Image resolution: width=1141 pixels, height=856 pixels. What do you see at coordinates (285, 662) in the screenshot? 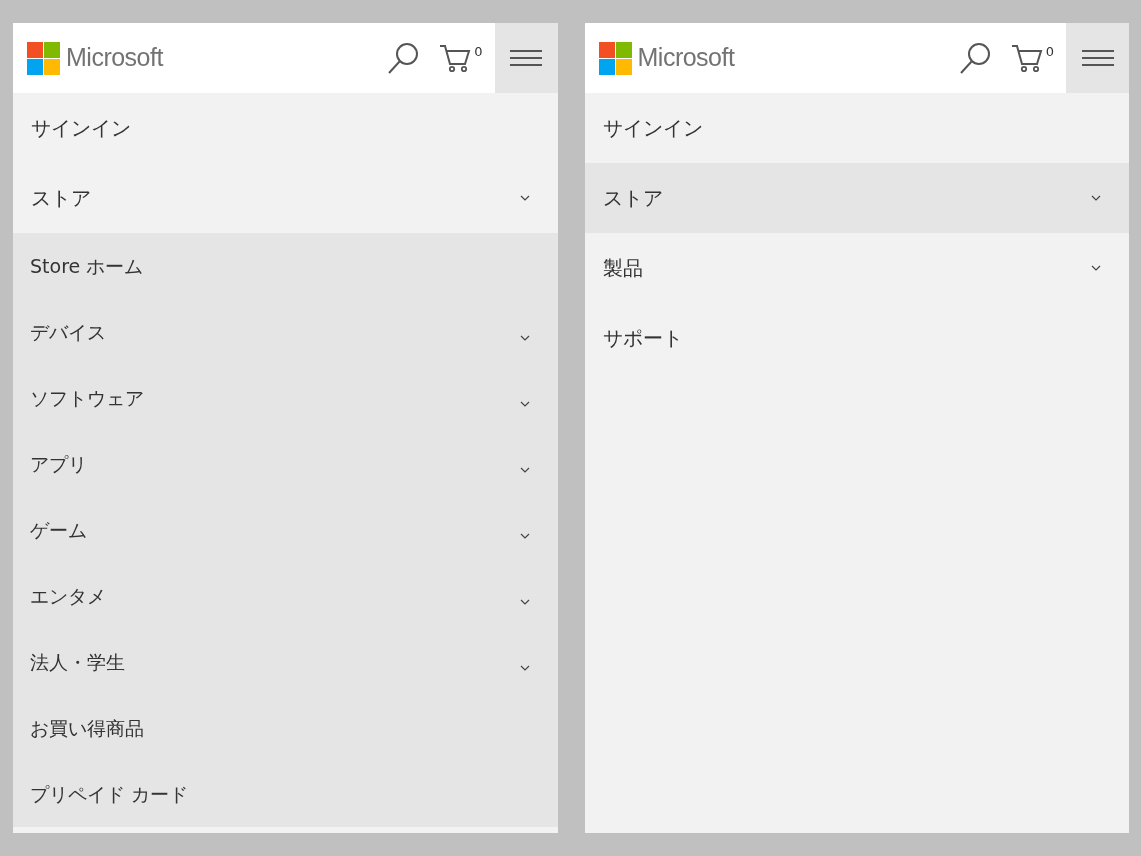
I see `submenu-item: 法人・学生` at bounding box center [285, 662].